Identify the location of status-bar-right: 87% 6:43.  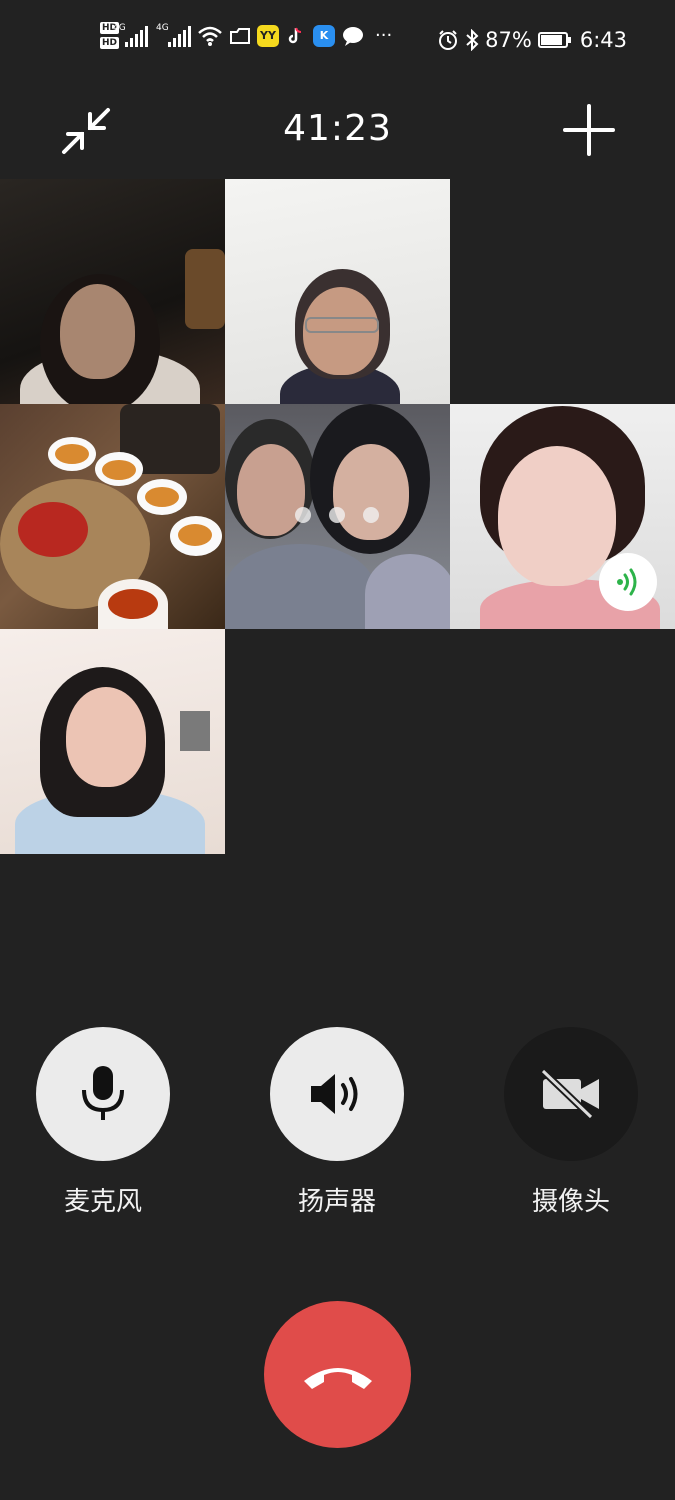
(532, 40).